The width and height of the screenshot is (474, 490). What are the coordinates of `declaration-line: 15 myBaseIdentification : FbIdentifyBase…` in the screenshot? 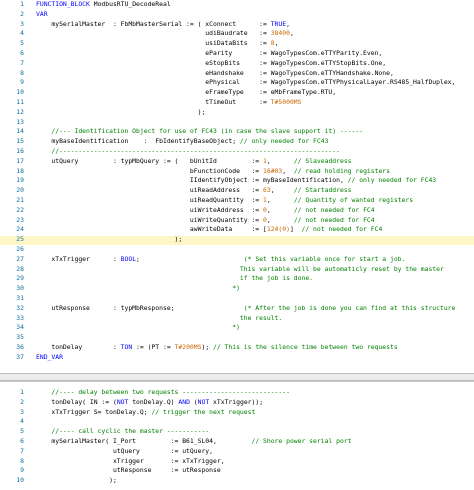 It's located at (237, 141).